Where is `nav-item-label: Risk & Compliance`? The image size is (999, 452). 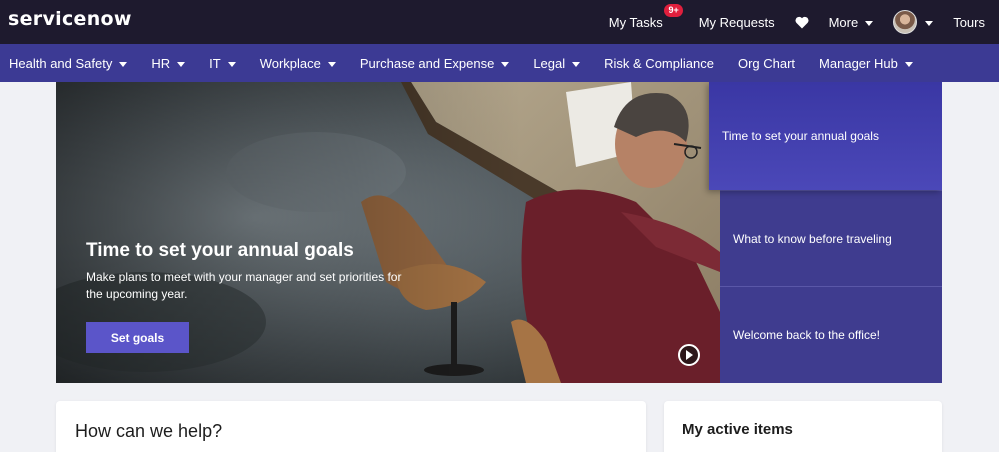 nav-item-label: Risk & Compliance is located at coordinates (659, 63).